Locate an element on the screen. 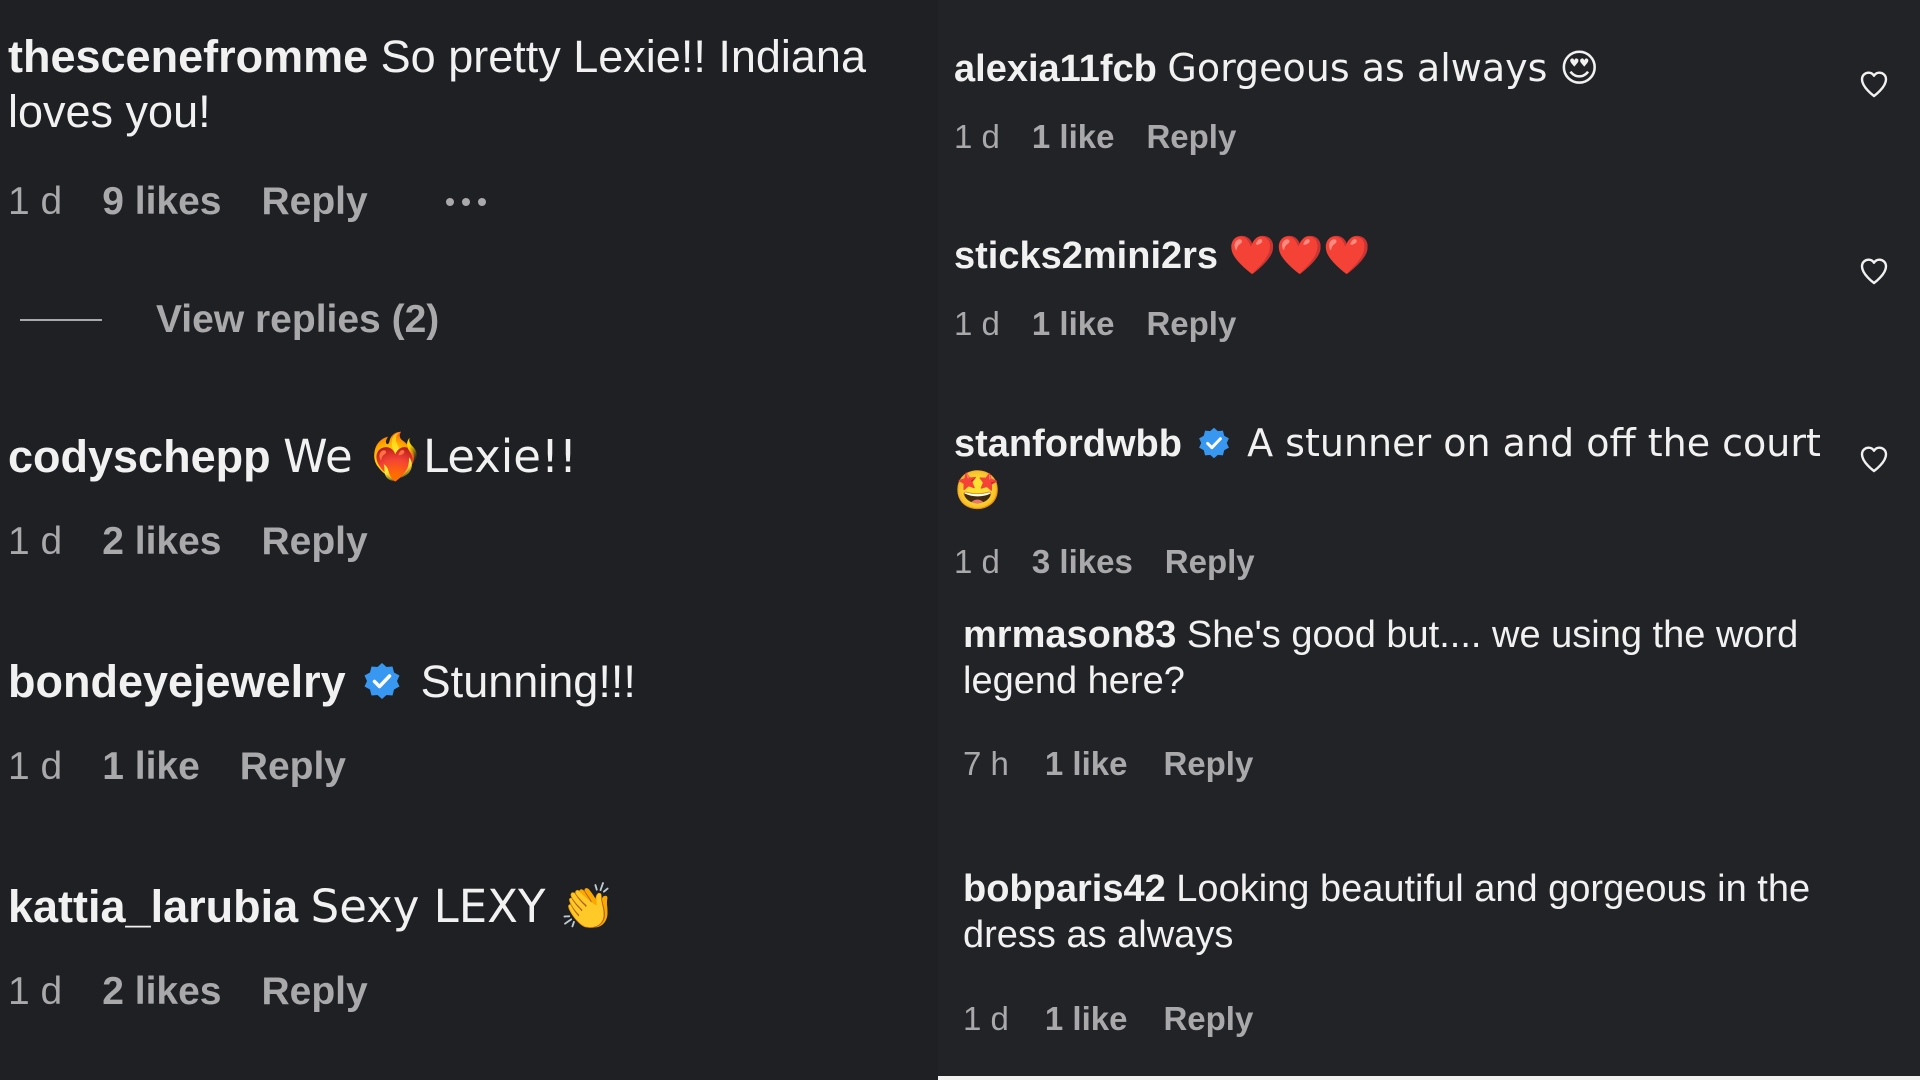 Image resolution: width=1920 pixels, height=1080 pixels. comment-text: codyschepp We ❤️‍🔥Lexie!! is located at coordinates (468, 457).